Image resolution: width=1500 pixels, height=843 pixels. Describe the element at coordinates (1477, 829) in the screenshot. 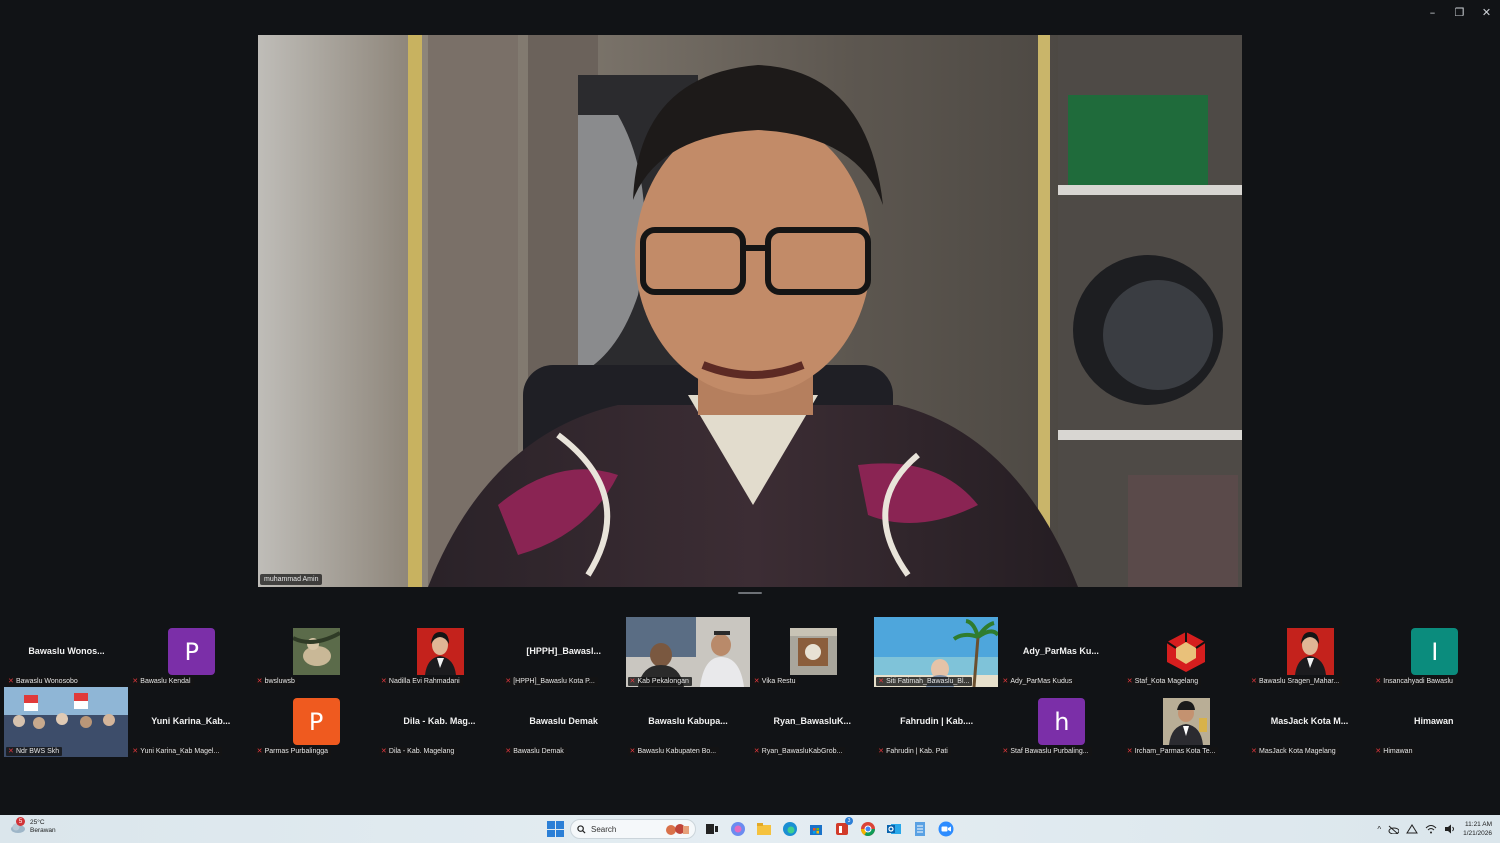

I see `taskbar-clock: 11:21 AM 1/21/2026` at that location.